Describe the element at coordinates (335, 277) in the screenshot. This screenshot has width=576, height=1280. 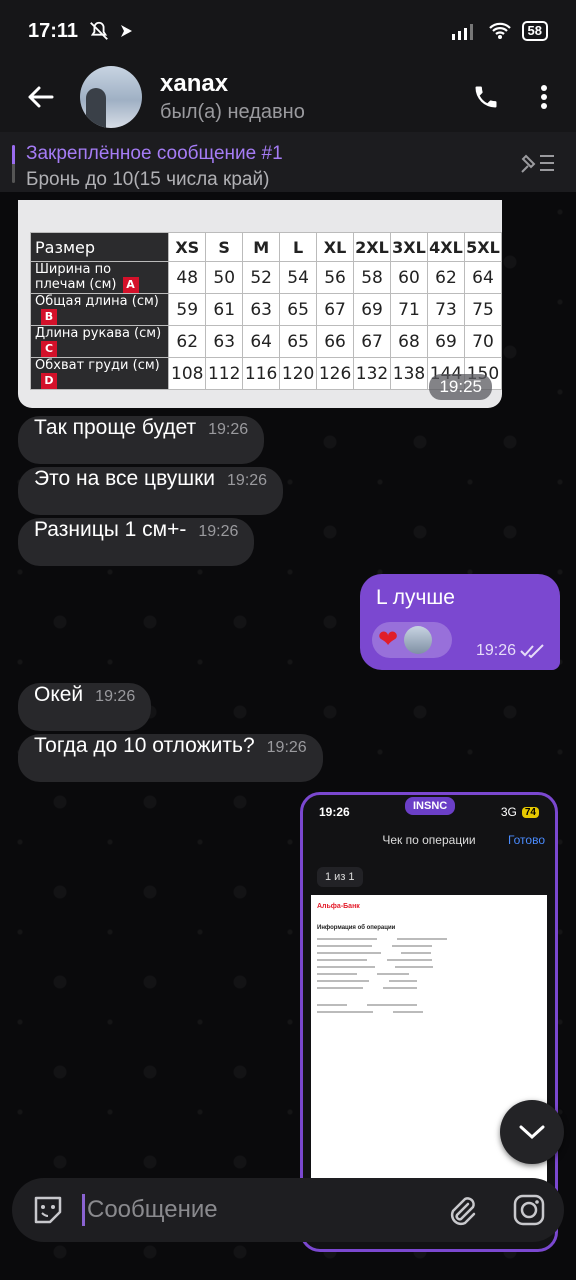
I see `size-value-cell: 56` at that location.